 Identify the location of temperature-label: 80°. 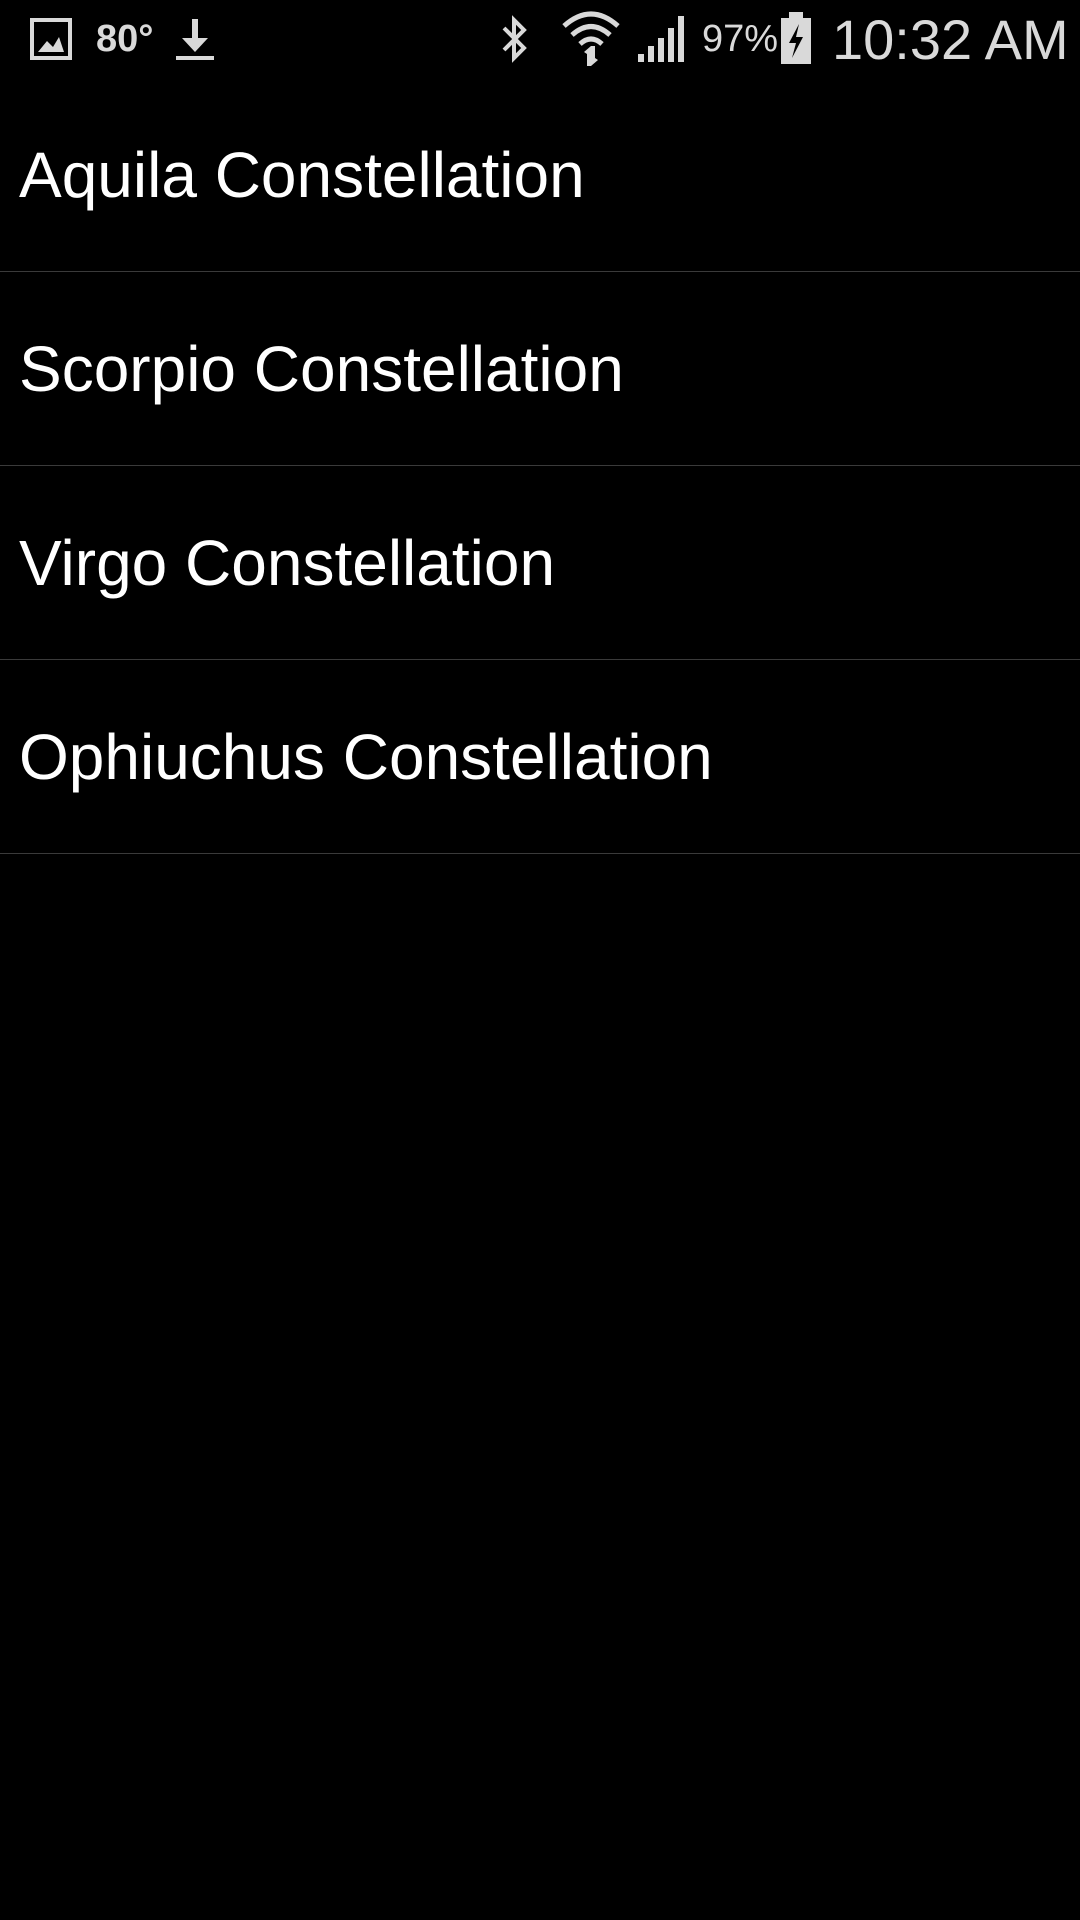
(125, 38).